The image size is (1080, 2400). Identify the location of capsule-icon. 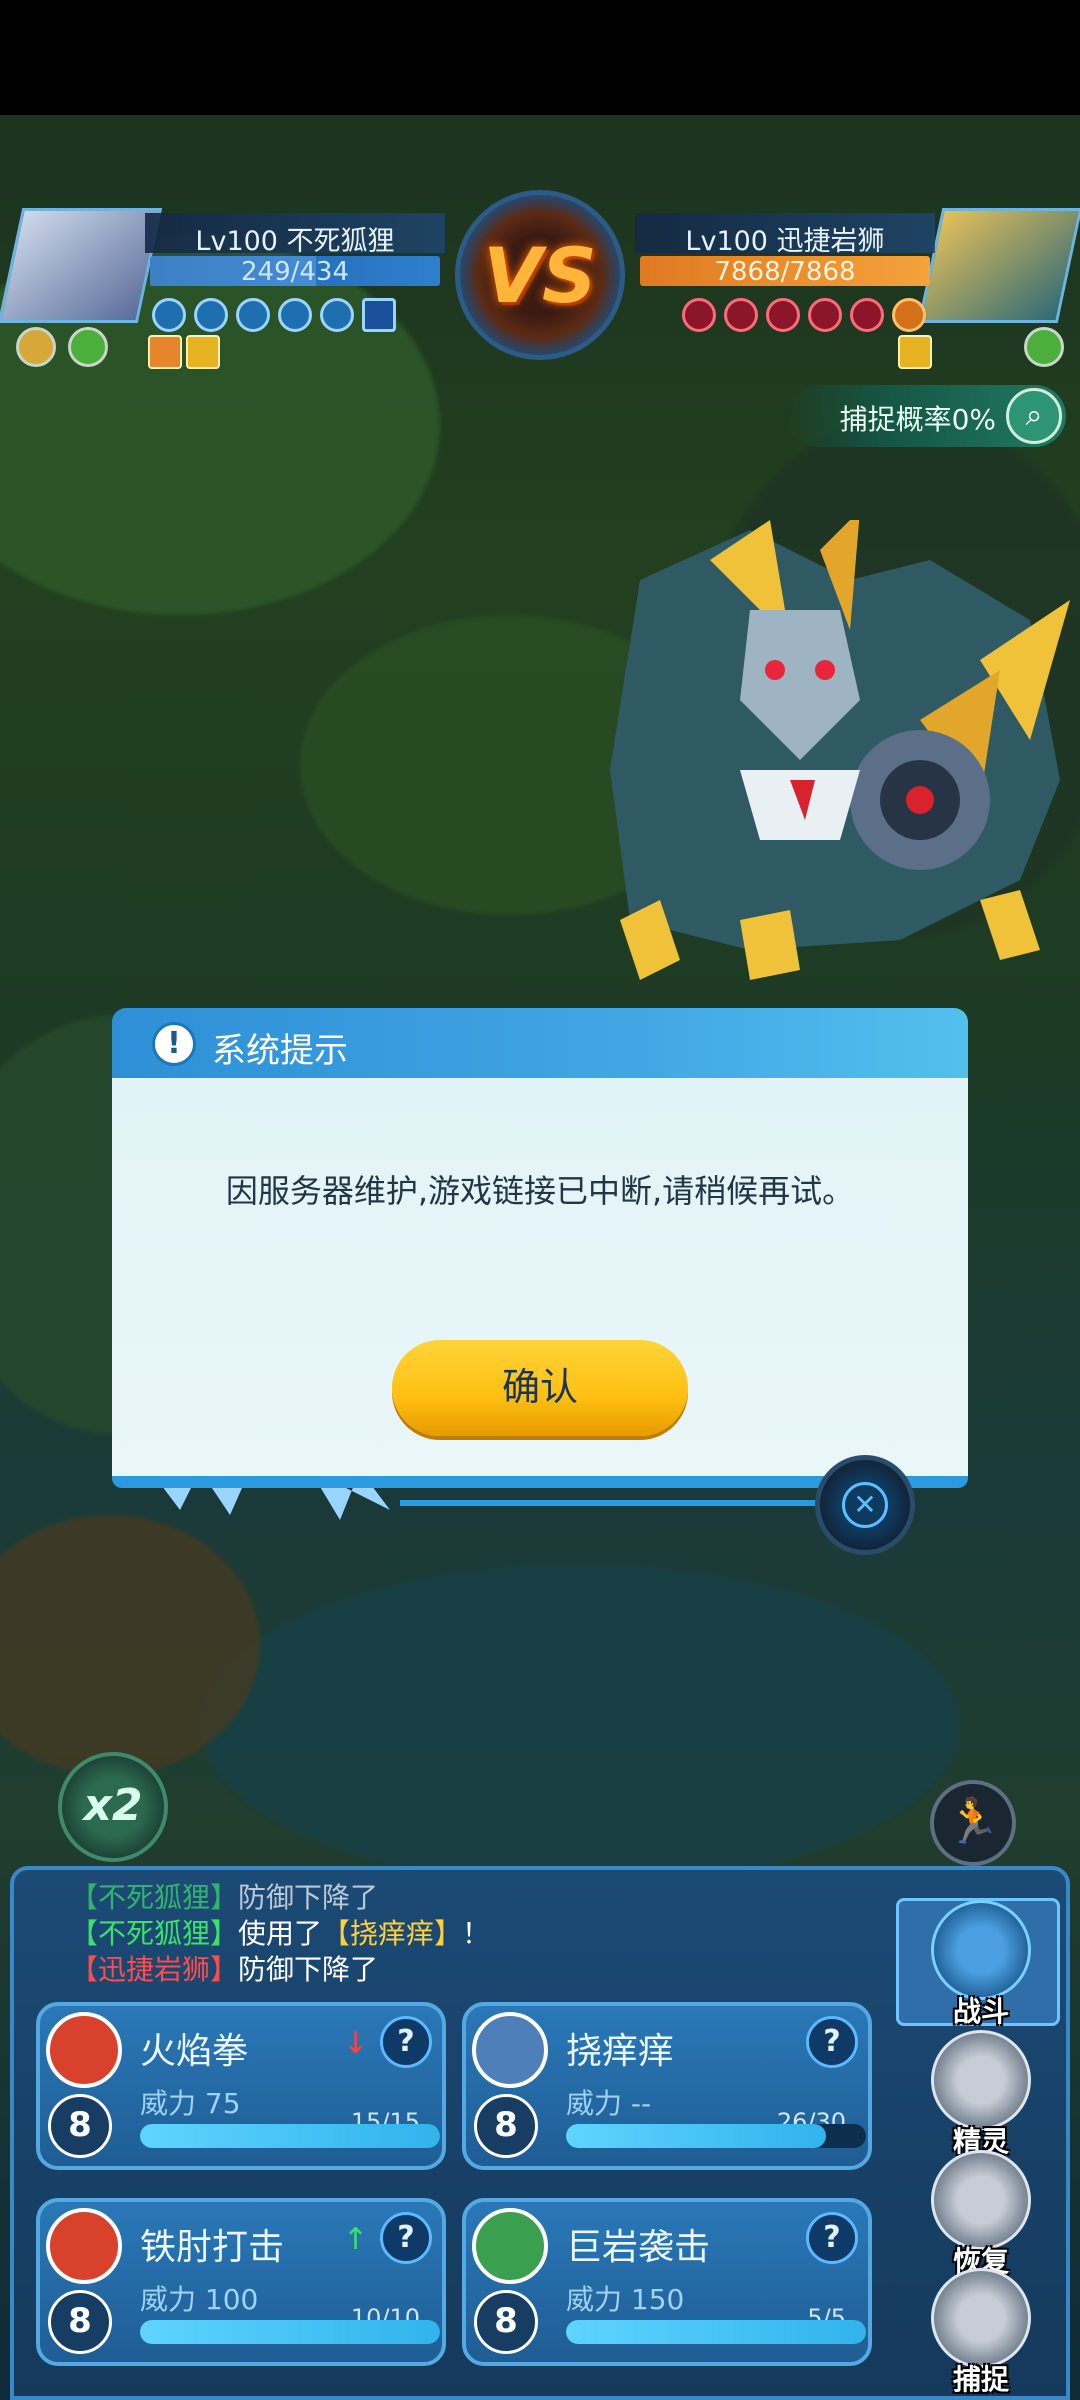
(981, 2318).